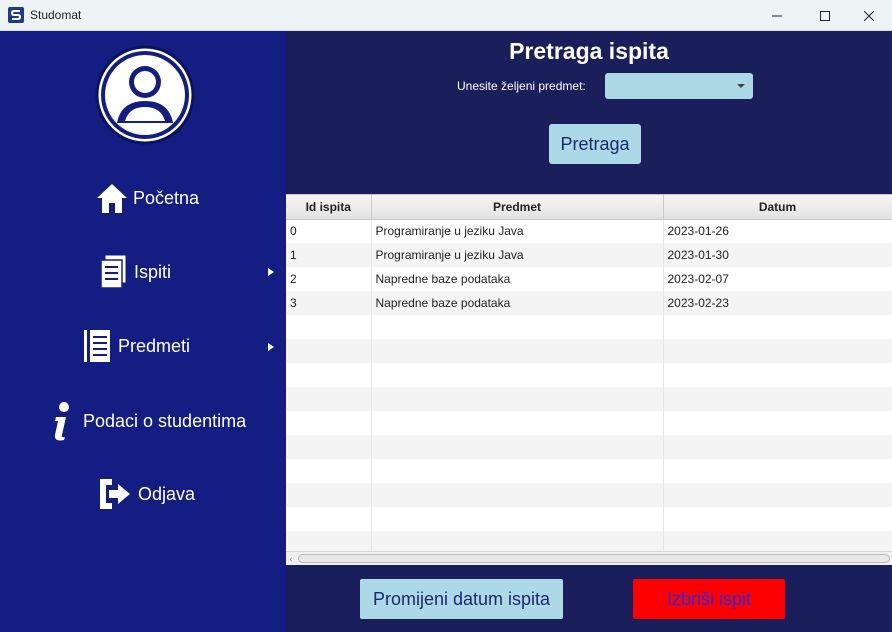 The height and width of the screenshot is (632, 892). I want to click on sidebar-item-podaci-o-studentima: Podaci o studentima, so click(148, 421).